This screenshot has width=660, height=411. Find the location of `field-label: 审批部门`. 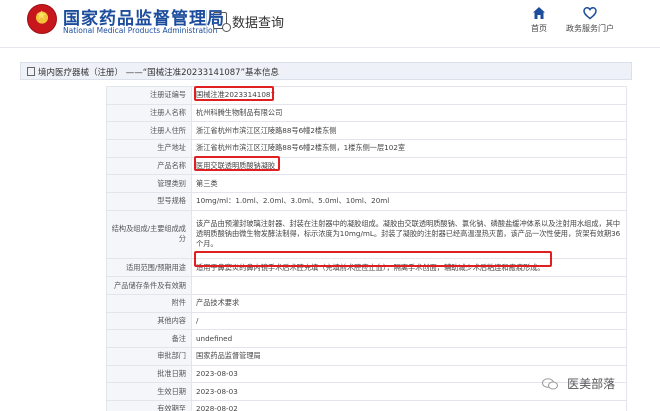

field-label: 审批部门 is located at coordinates (149, 356).